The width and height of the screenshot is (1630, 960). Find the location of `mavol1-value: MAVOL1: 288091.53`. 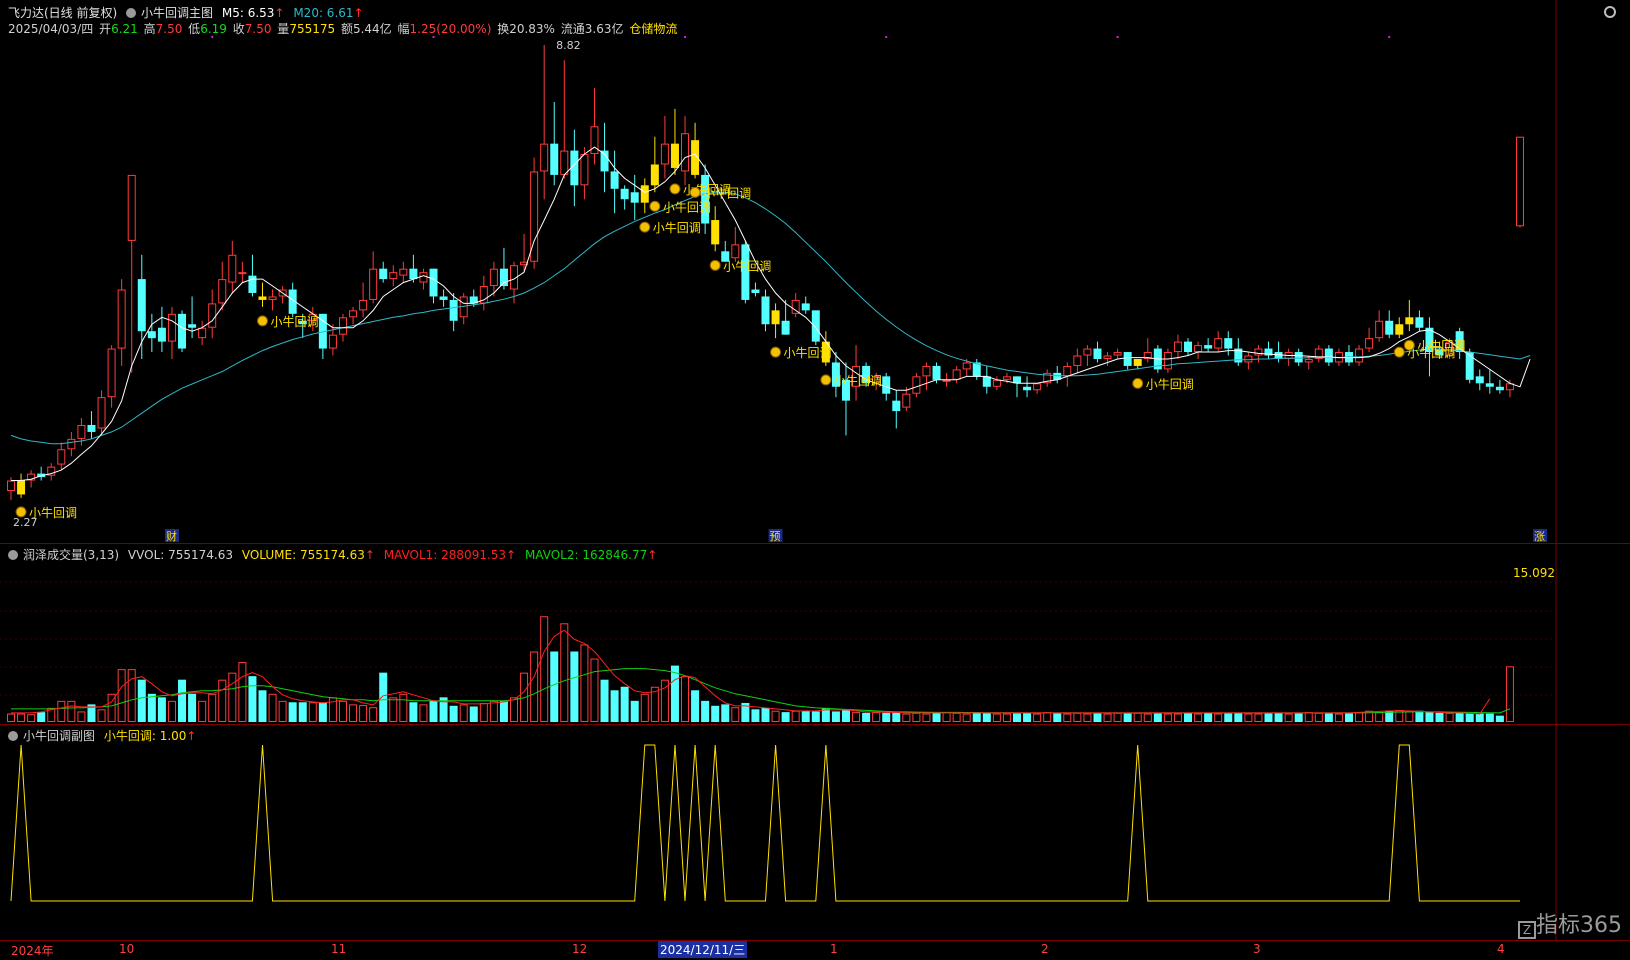

mavol1-value: MAVOL1: 288091.53 is located at coordinates (445, 555).